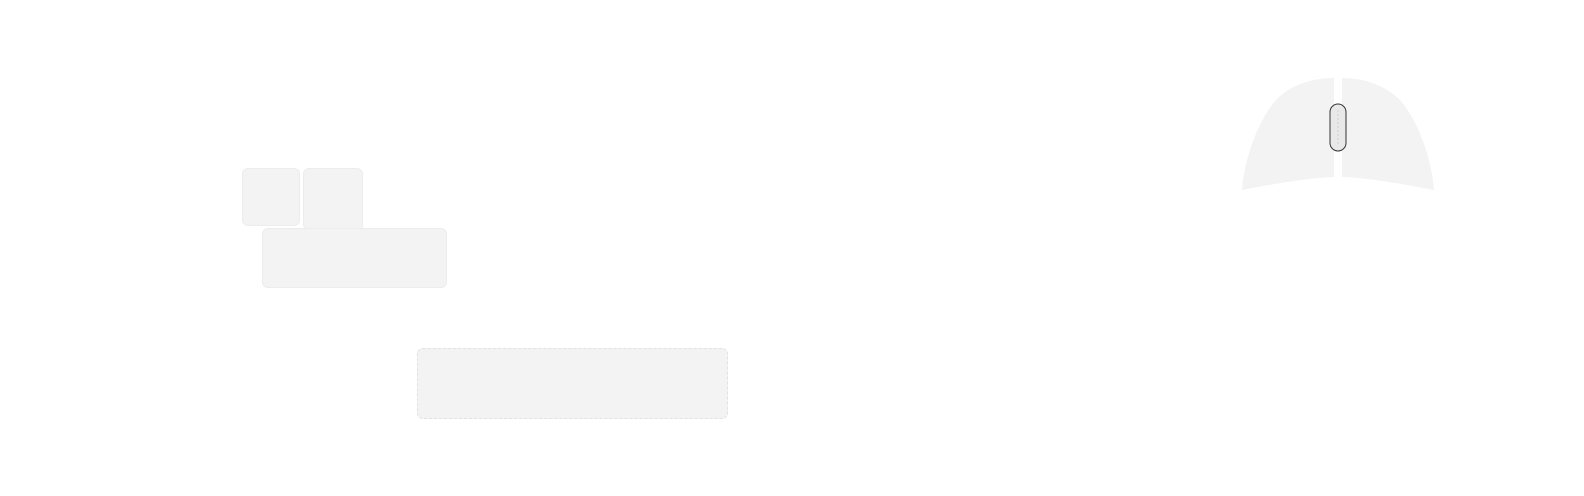 The width and height of the screenshot is (1584, 496). What do you see at coordinates (1388, 134) in the screenshot?
I see `mouse-right-button` at bounding box center [1388, 134].